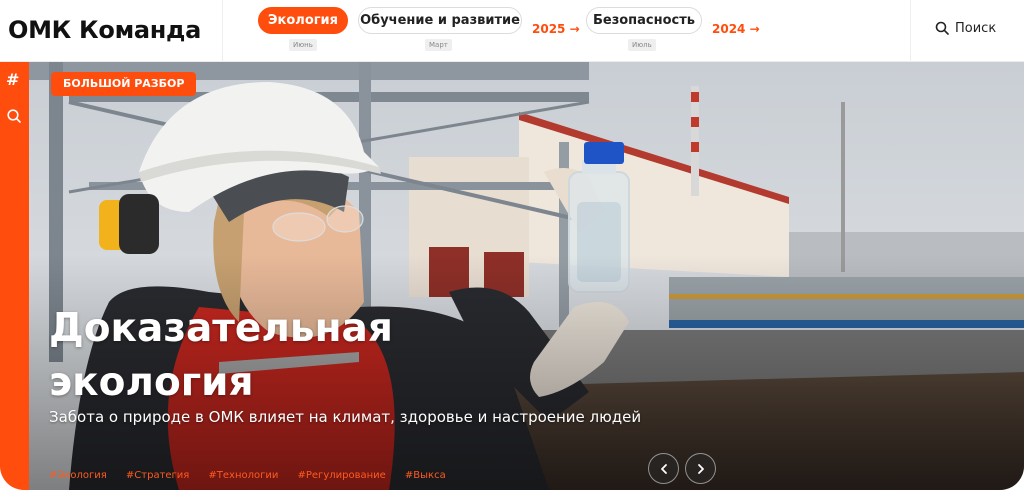 This screenshot has height=490, width=1024. I want to click on hero-title-line1: Доказательная, so click(221, 328).